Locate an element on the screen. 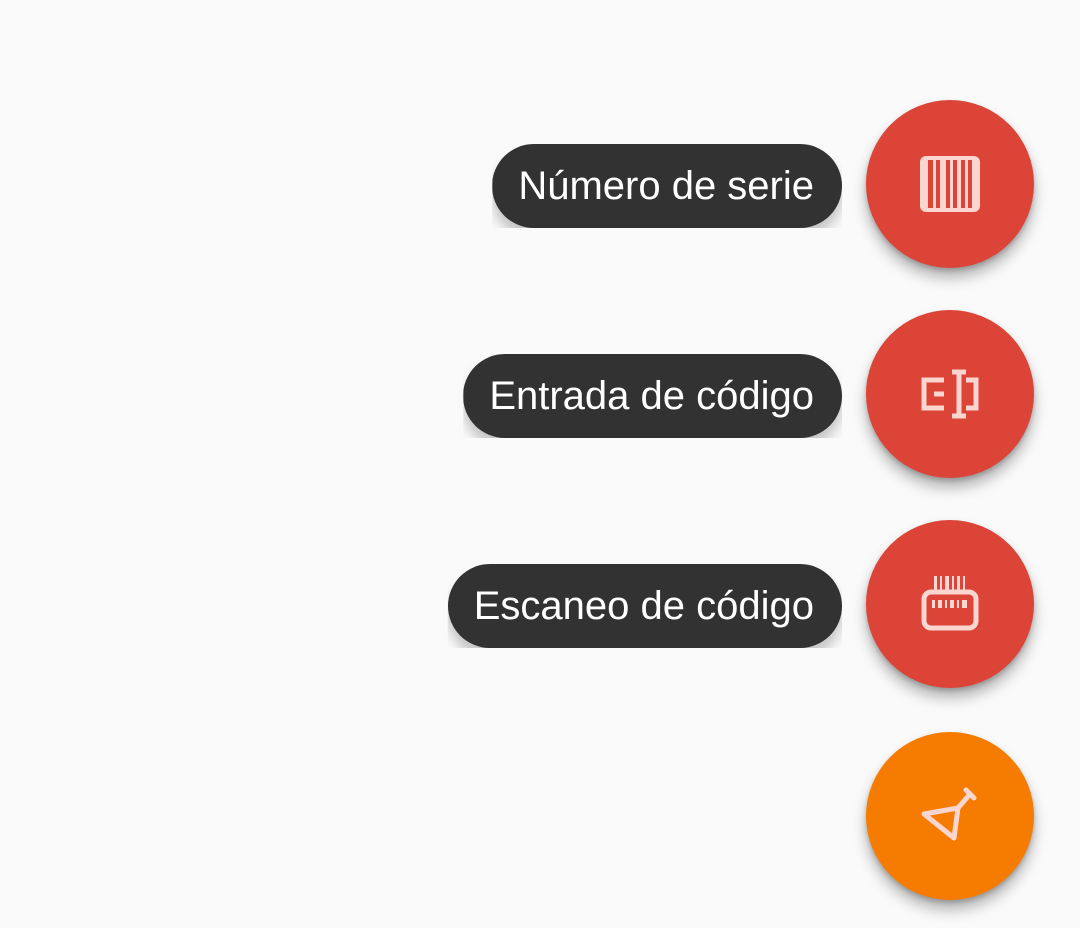 The width and height of the screenshot is (1080, 928). code-scan-label-chip: Escaneo de código is located at coordinates (644, 606).